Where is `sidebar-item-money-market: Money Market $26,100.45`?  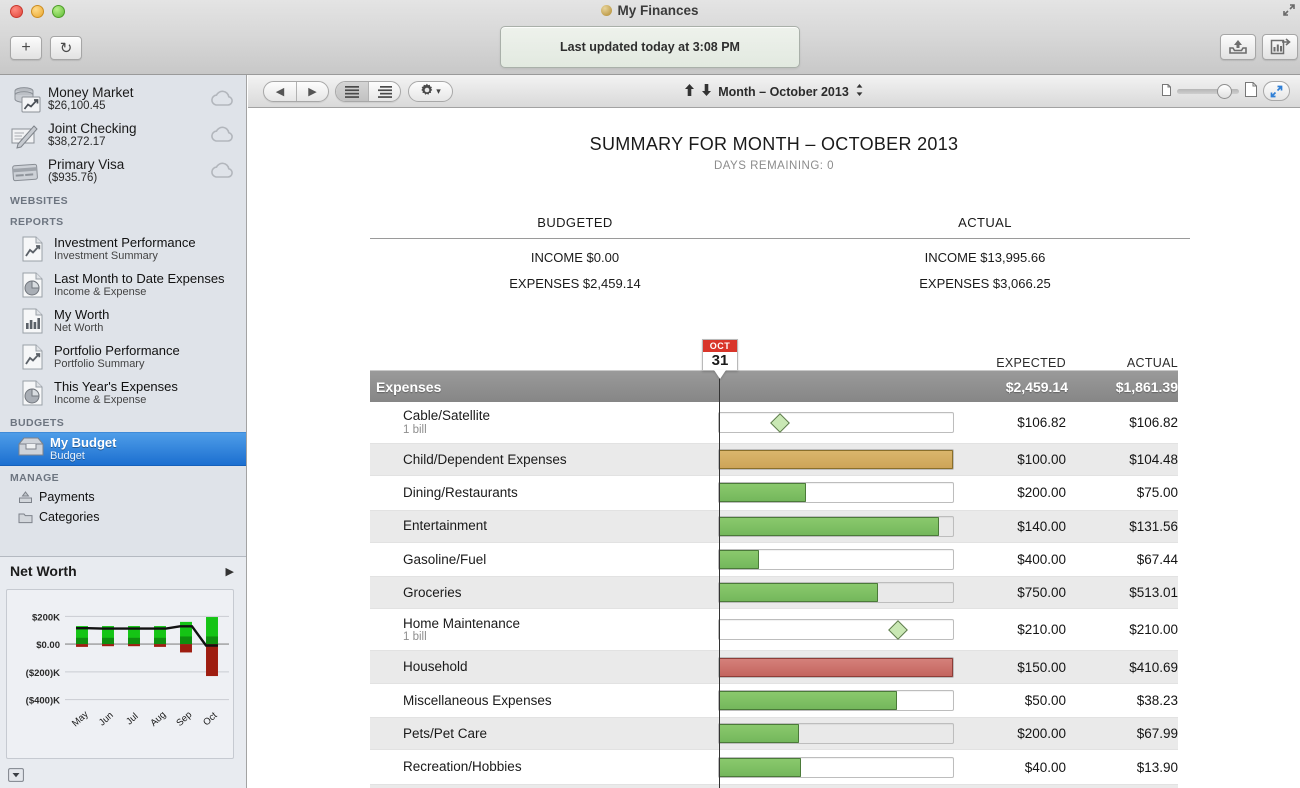
sidebar-item-money-market: Money Market $26,100.45 is located at coordinates (123, 99).